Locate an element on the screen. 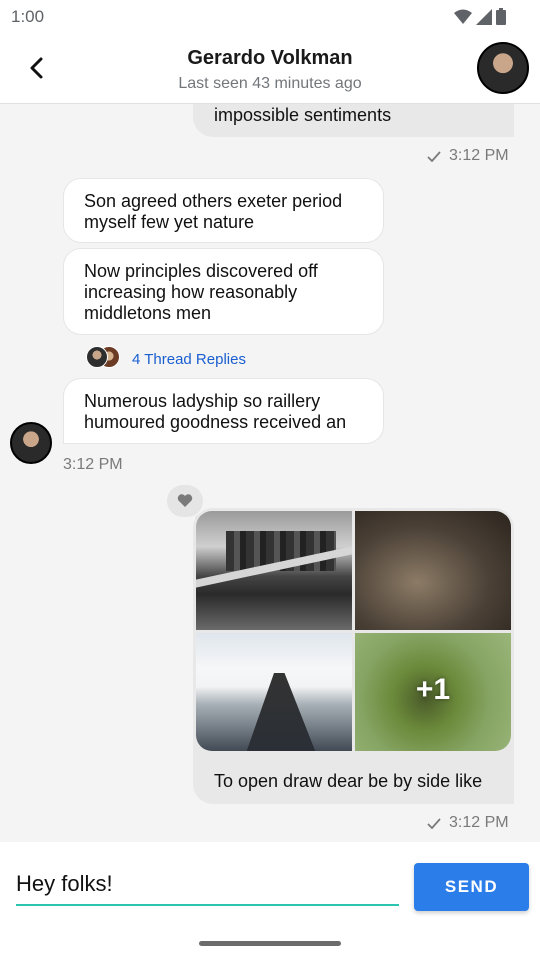 Image resolution: width=540 pixels, height=960 pixels. image-gallery: +1 is located at coordinates (353, 631).